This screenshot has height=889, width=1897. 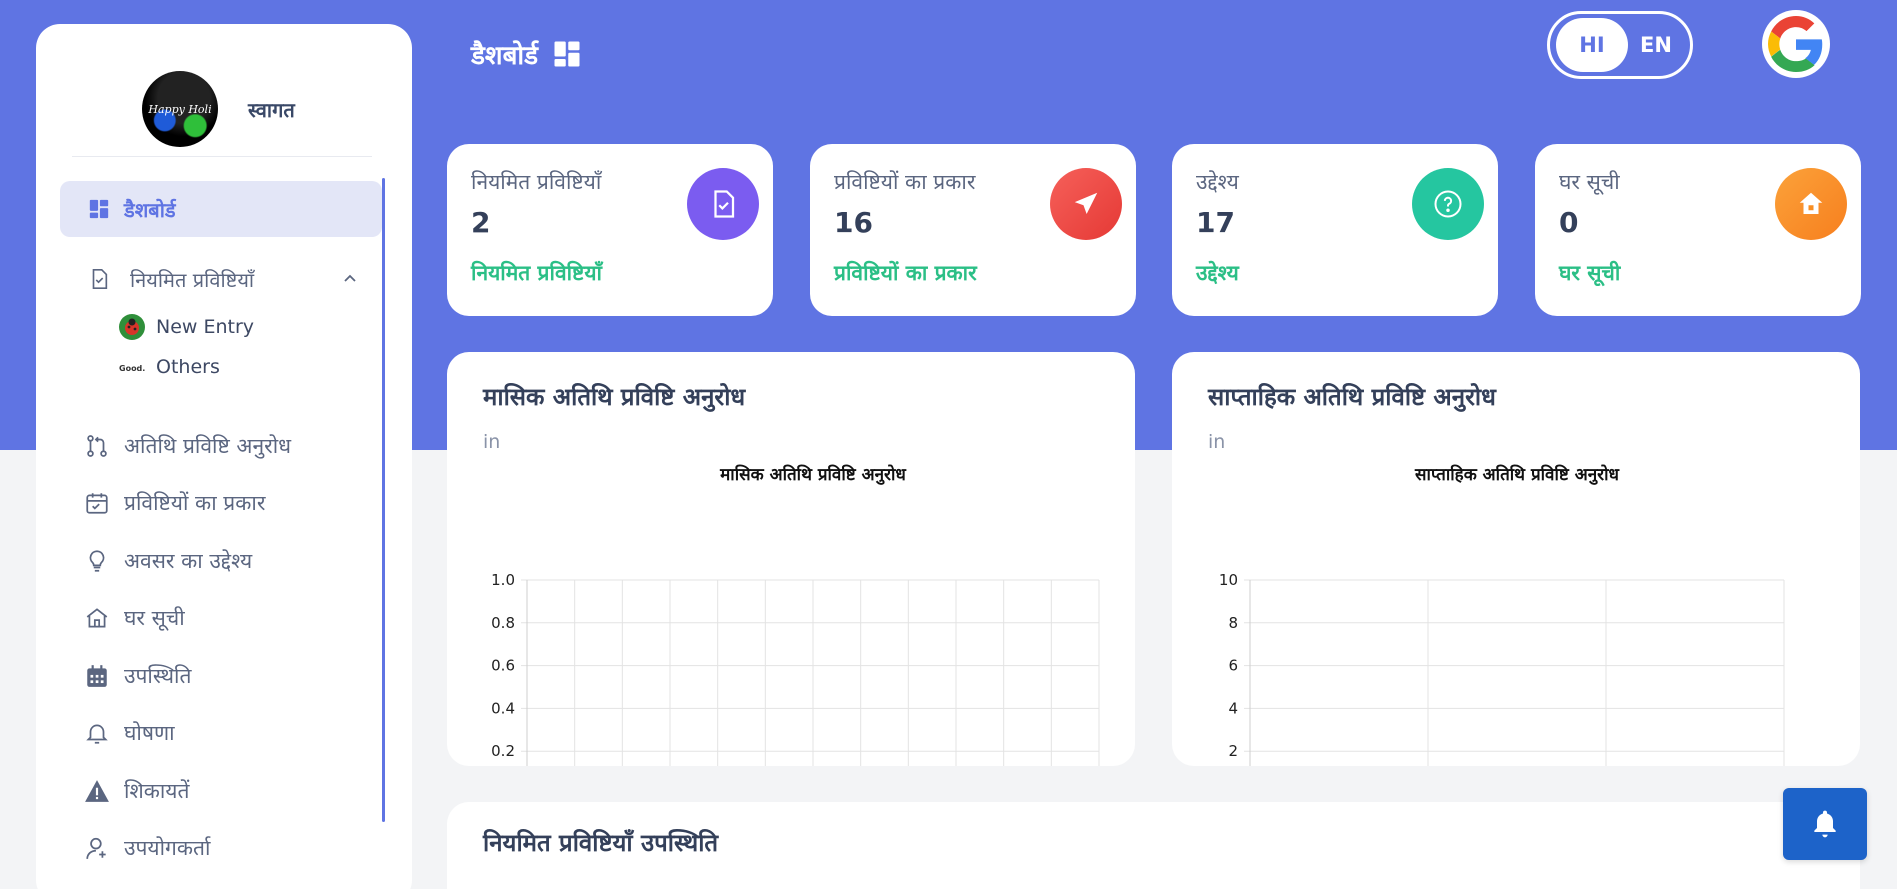 What do you see at coordinates (150, 209) in the screenshot?
I see `sidebar-item-label: डैशबोर्ड` at bounding box center [150, 209].